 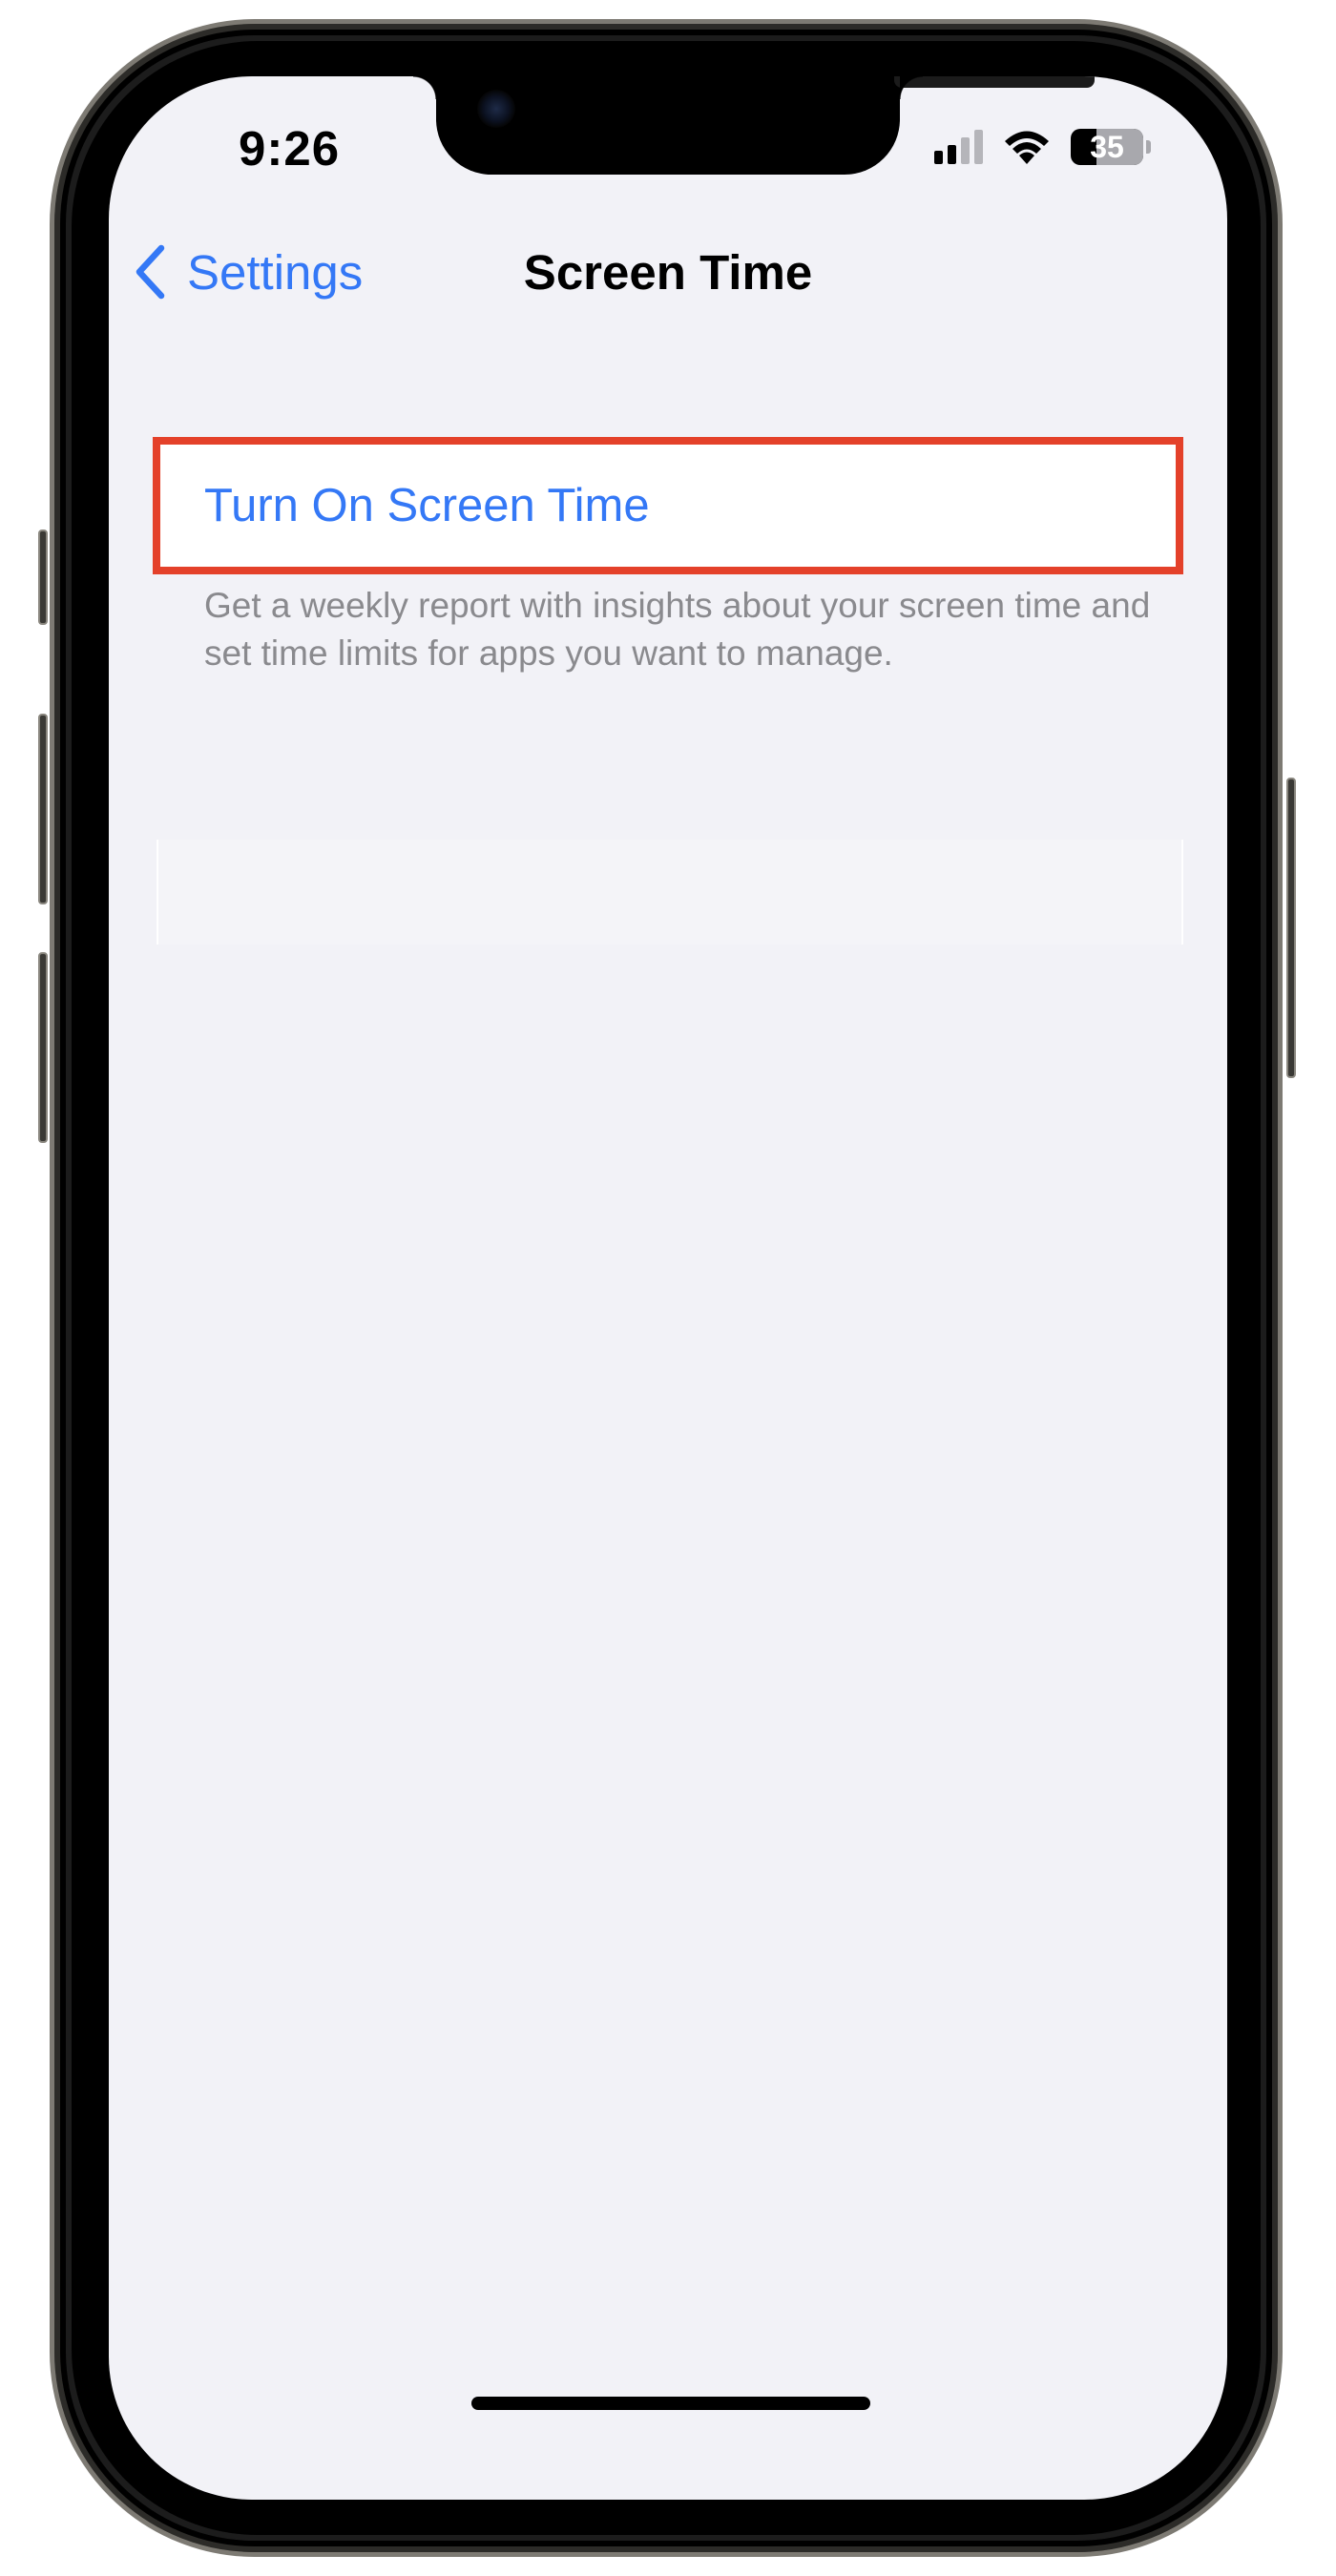 I want to click on turn-on-screen-time-label: Turn On Screen Time, so click(x=427, y=505).